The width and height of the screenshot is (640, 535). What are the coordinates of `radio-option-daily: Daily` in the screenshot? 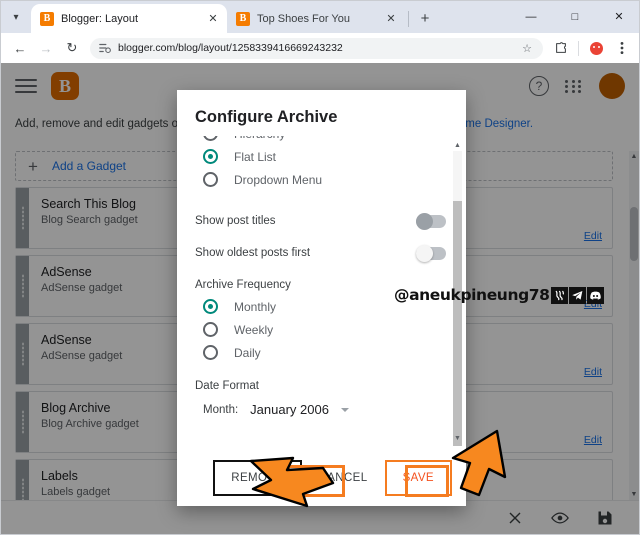 It's located at (320, 352).